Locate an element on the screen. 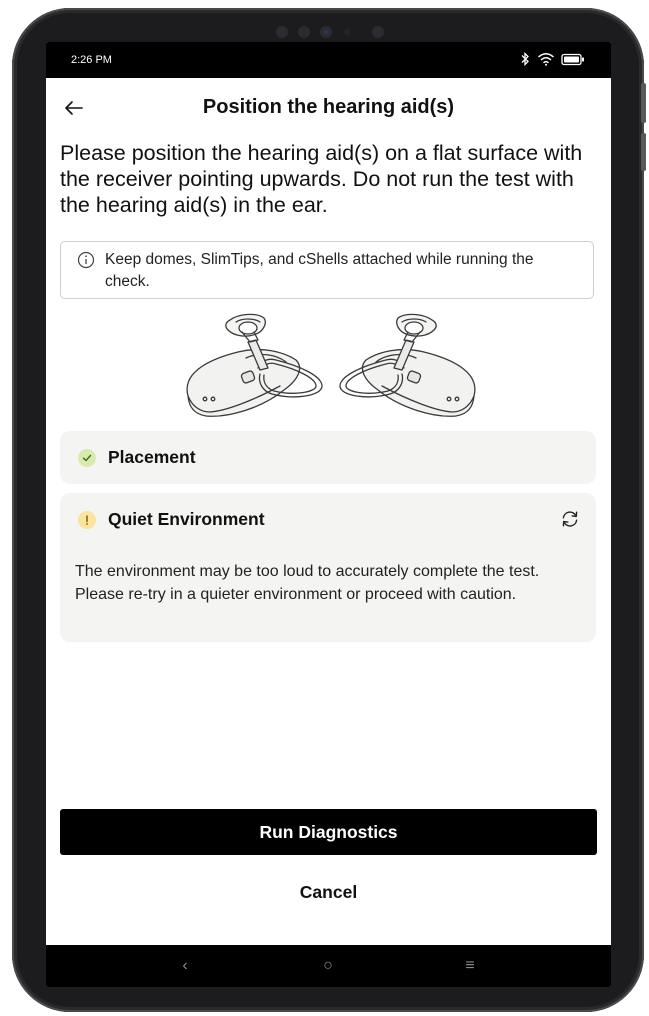 Image resolution: width=649 pixels, height=1016 pixels. check-card-placement: Placement is located at coordinates (328, 457).